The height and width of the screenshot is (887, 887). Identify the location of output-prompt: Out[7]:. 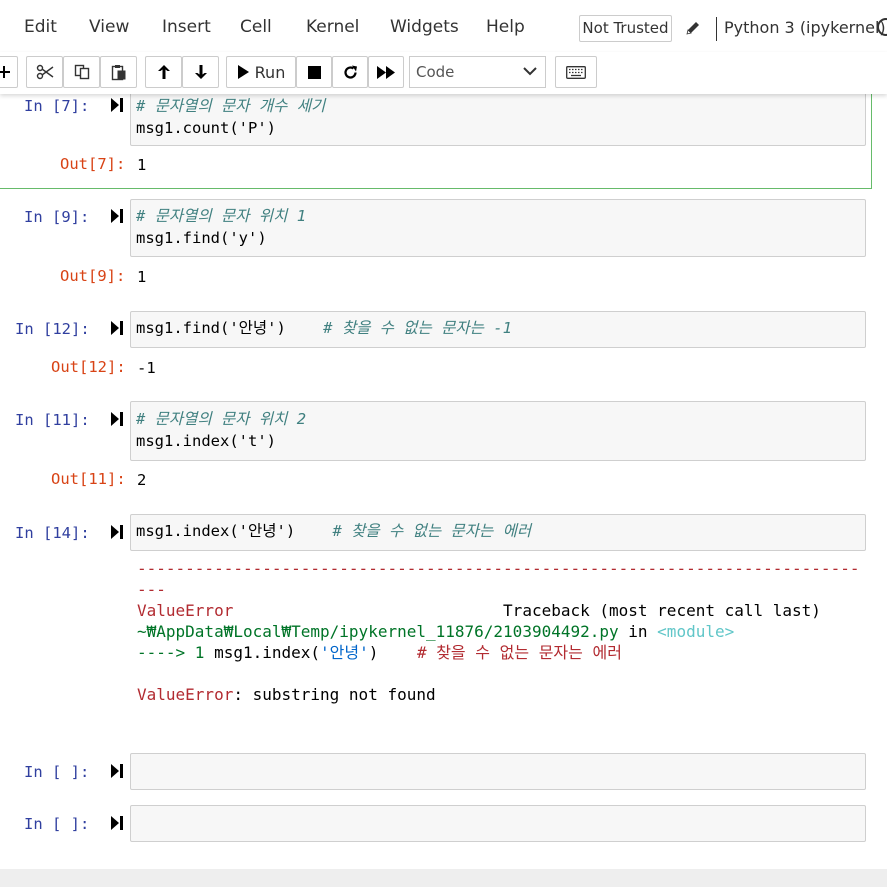
(93, 164).